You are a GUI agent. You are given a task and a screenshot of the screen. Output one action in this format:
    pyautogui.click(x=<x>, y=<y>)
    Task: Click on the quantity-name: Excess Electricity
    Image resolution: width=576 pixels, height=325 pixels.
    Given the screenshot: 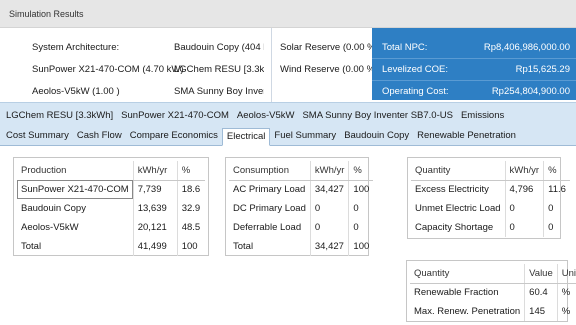 What is the action you would take?
    pyautogui.click(x=458, y=189)
    